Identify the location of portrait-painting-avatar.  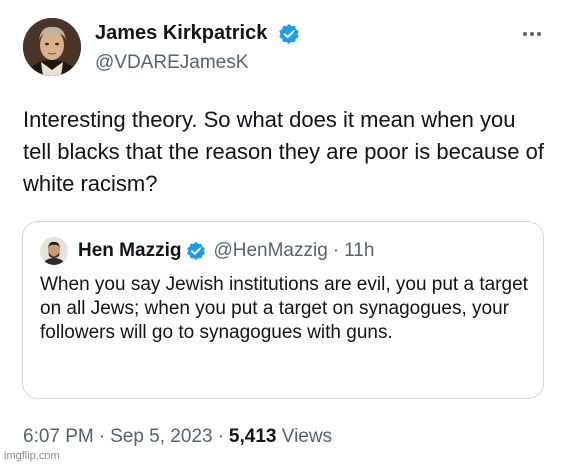
(52, 47).